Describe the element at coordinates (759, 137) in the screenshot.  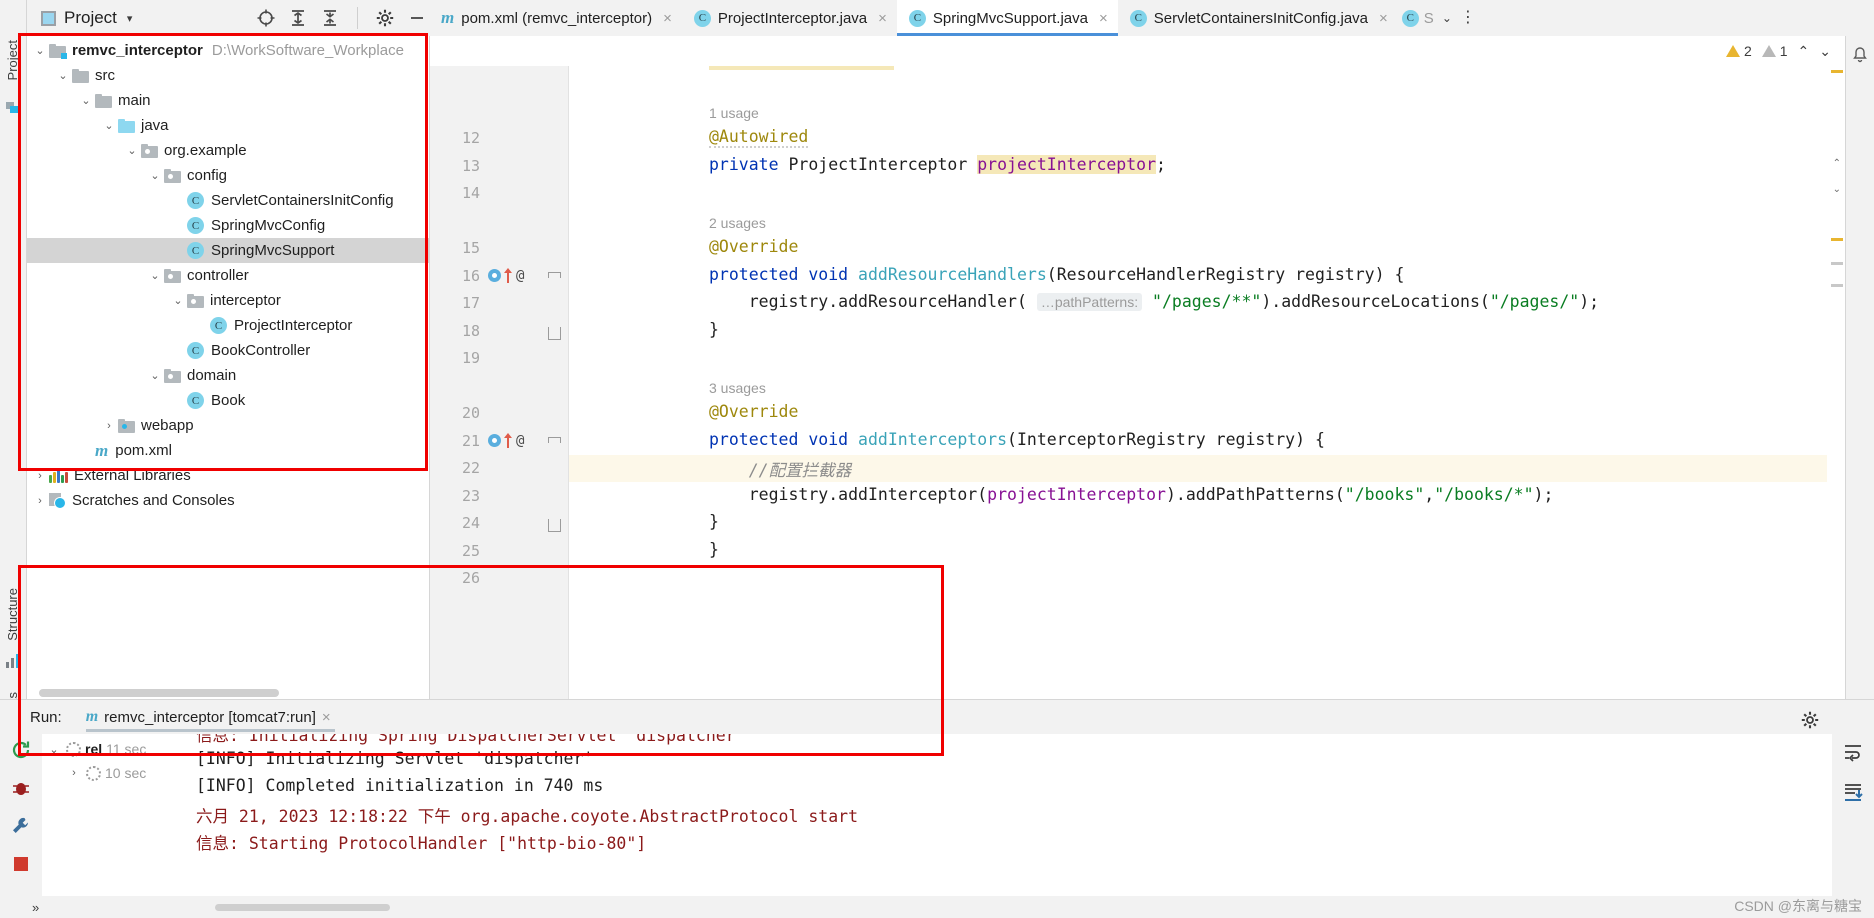
I see `code-line-12: @Autowired` at that location.